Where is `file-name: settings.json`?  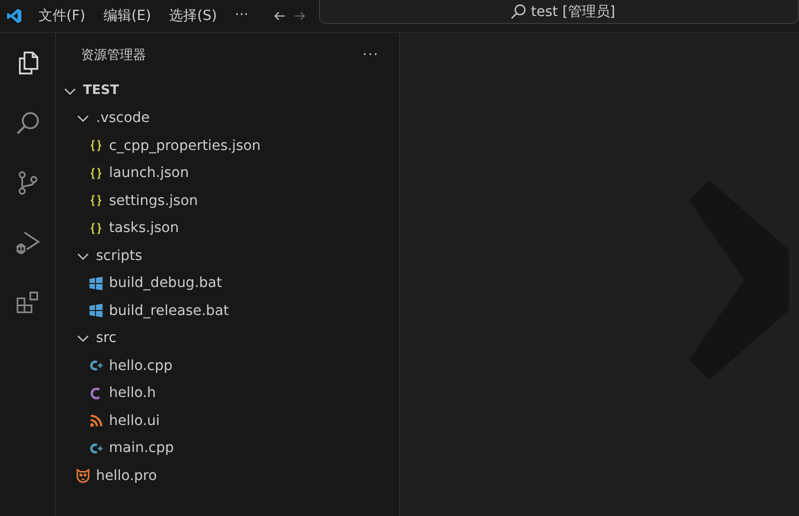 file-name: settings.json is located at coordinates (153, 200).